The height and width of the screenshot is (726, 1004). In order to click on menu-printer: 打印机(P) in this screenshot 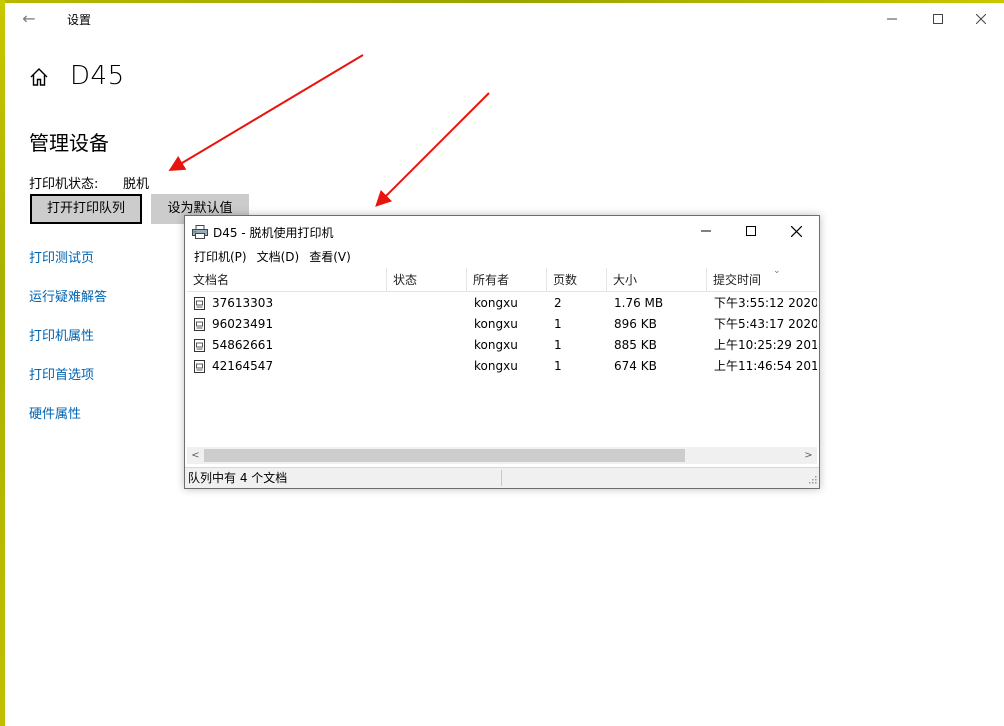, I will do `click(220, 256)`.